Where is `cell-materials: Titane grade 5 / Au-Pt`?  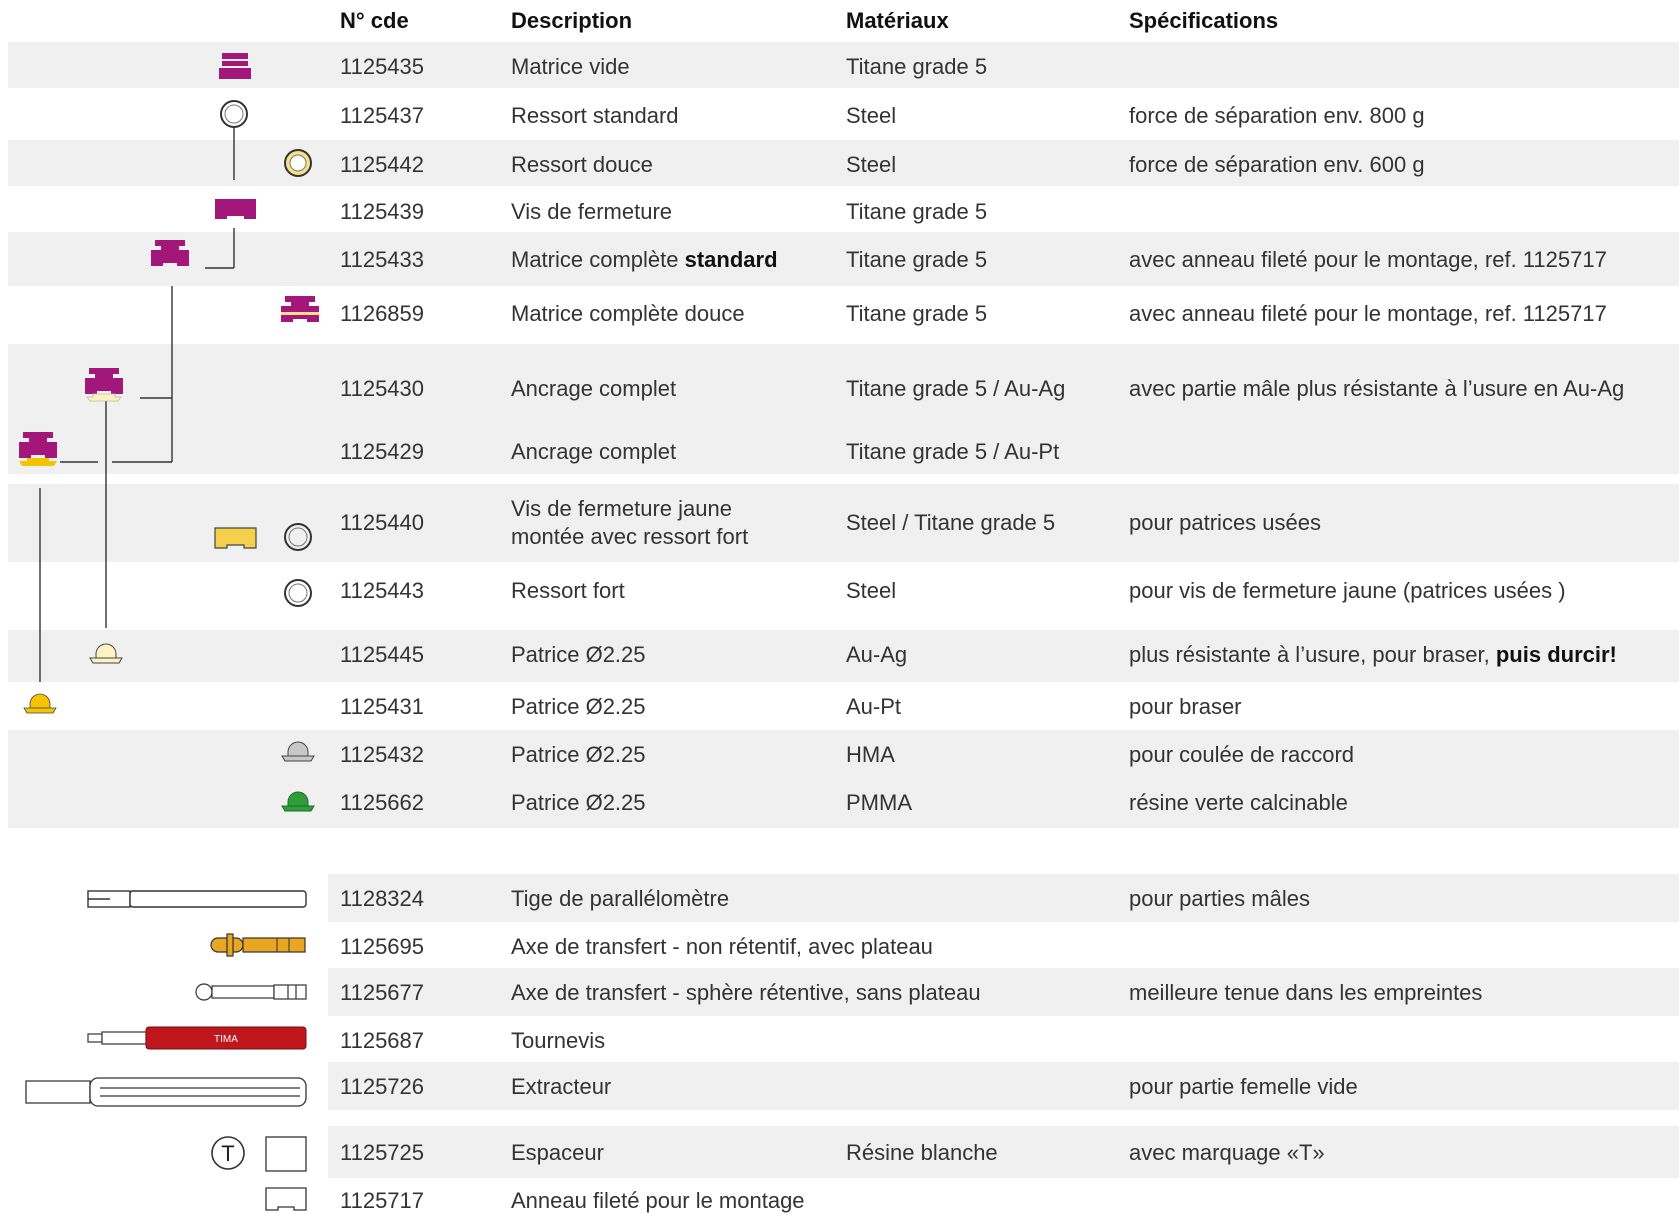 cell-materials: Titane grade 5 / Au-Pt is located at coordinates (953, 451).